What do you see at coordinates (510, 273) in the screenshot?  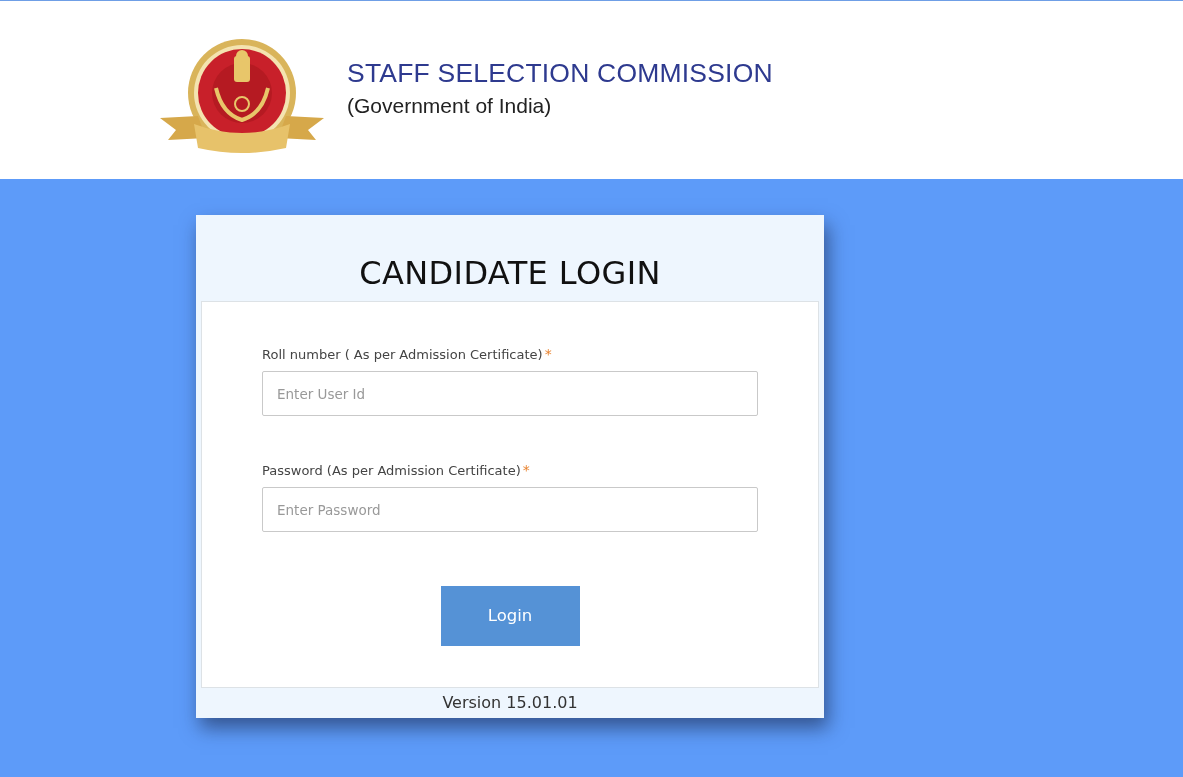 I see `login-title: CANDIDATE LOGIN` at bounding box center [510, 273].